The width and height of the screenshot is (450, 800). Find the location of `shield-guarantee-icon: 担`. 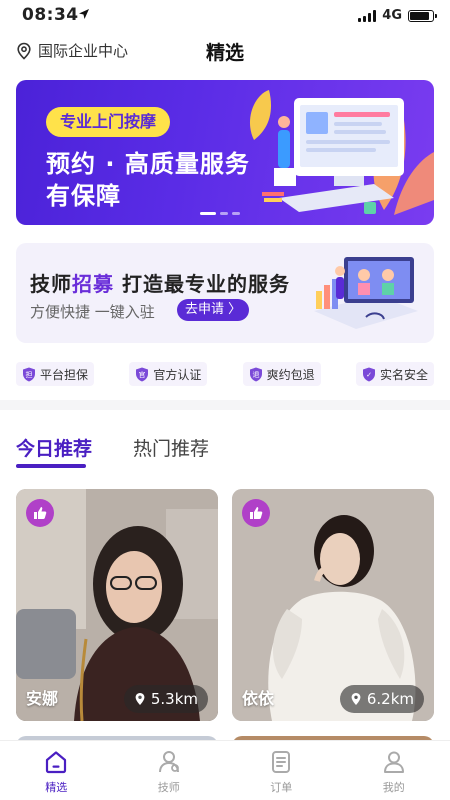

shield-guarantee-icon: 担 is located at coordinates (29, 374).